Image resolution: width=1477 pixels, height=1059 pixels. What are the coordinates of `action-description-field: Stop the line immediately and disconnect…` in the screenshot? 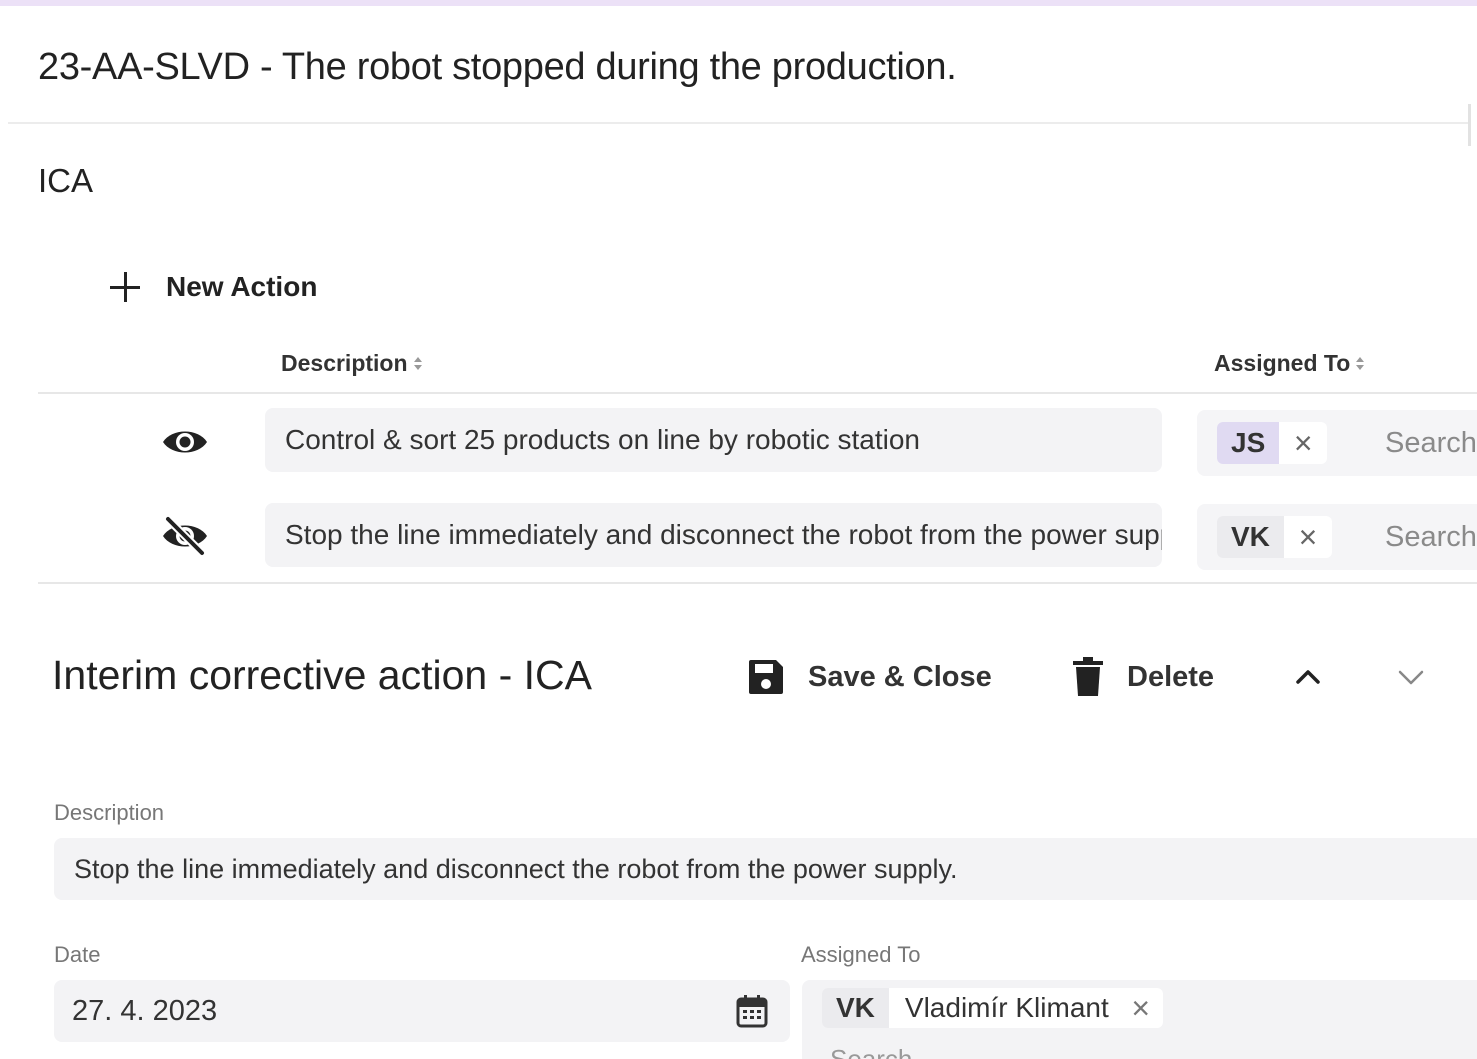 It's located at (713, 535).